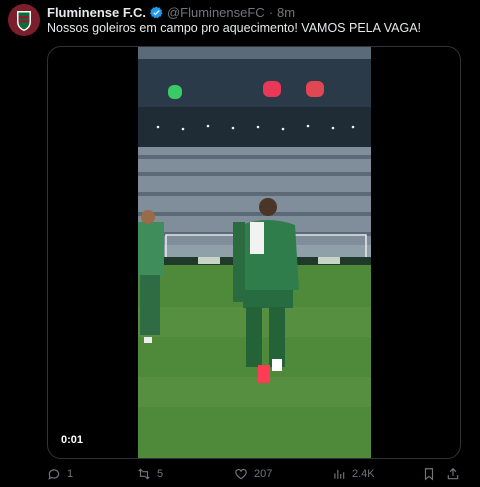 This screenshot has height=487, width=480. I want to click on repost-button: 5, so click(150, 474).